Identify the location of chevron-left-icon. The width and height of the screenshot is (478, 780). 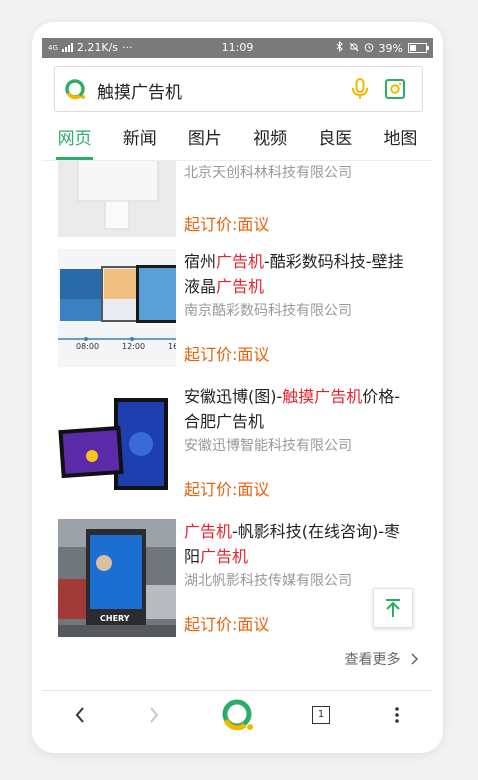
(79, 715).